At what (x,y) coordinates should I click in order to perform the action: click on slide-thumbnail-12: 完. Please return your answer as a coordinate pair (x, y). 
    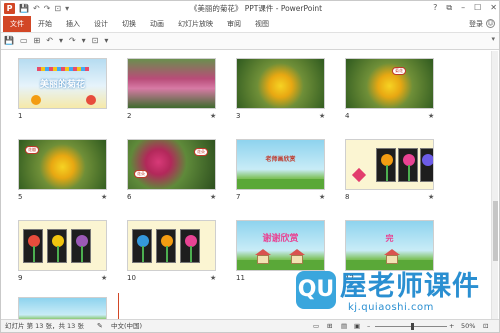
    Looking at the image, I should click on (389, 245).